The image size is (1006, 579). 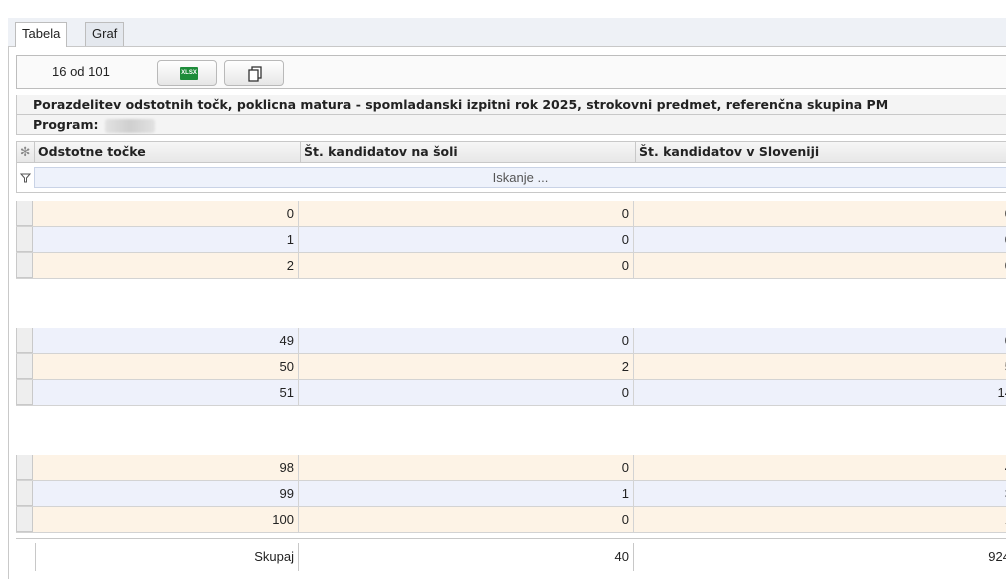 I want to click on cell-points: 99, so click(x=166, y=493).